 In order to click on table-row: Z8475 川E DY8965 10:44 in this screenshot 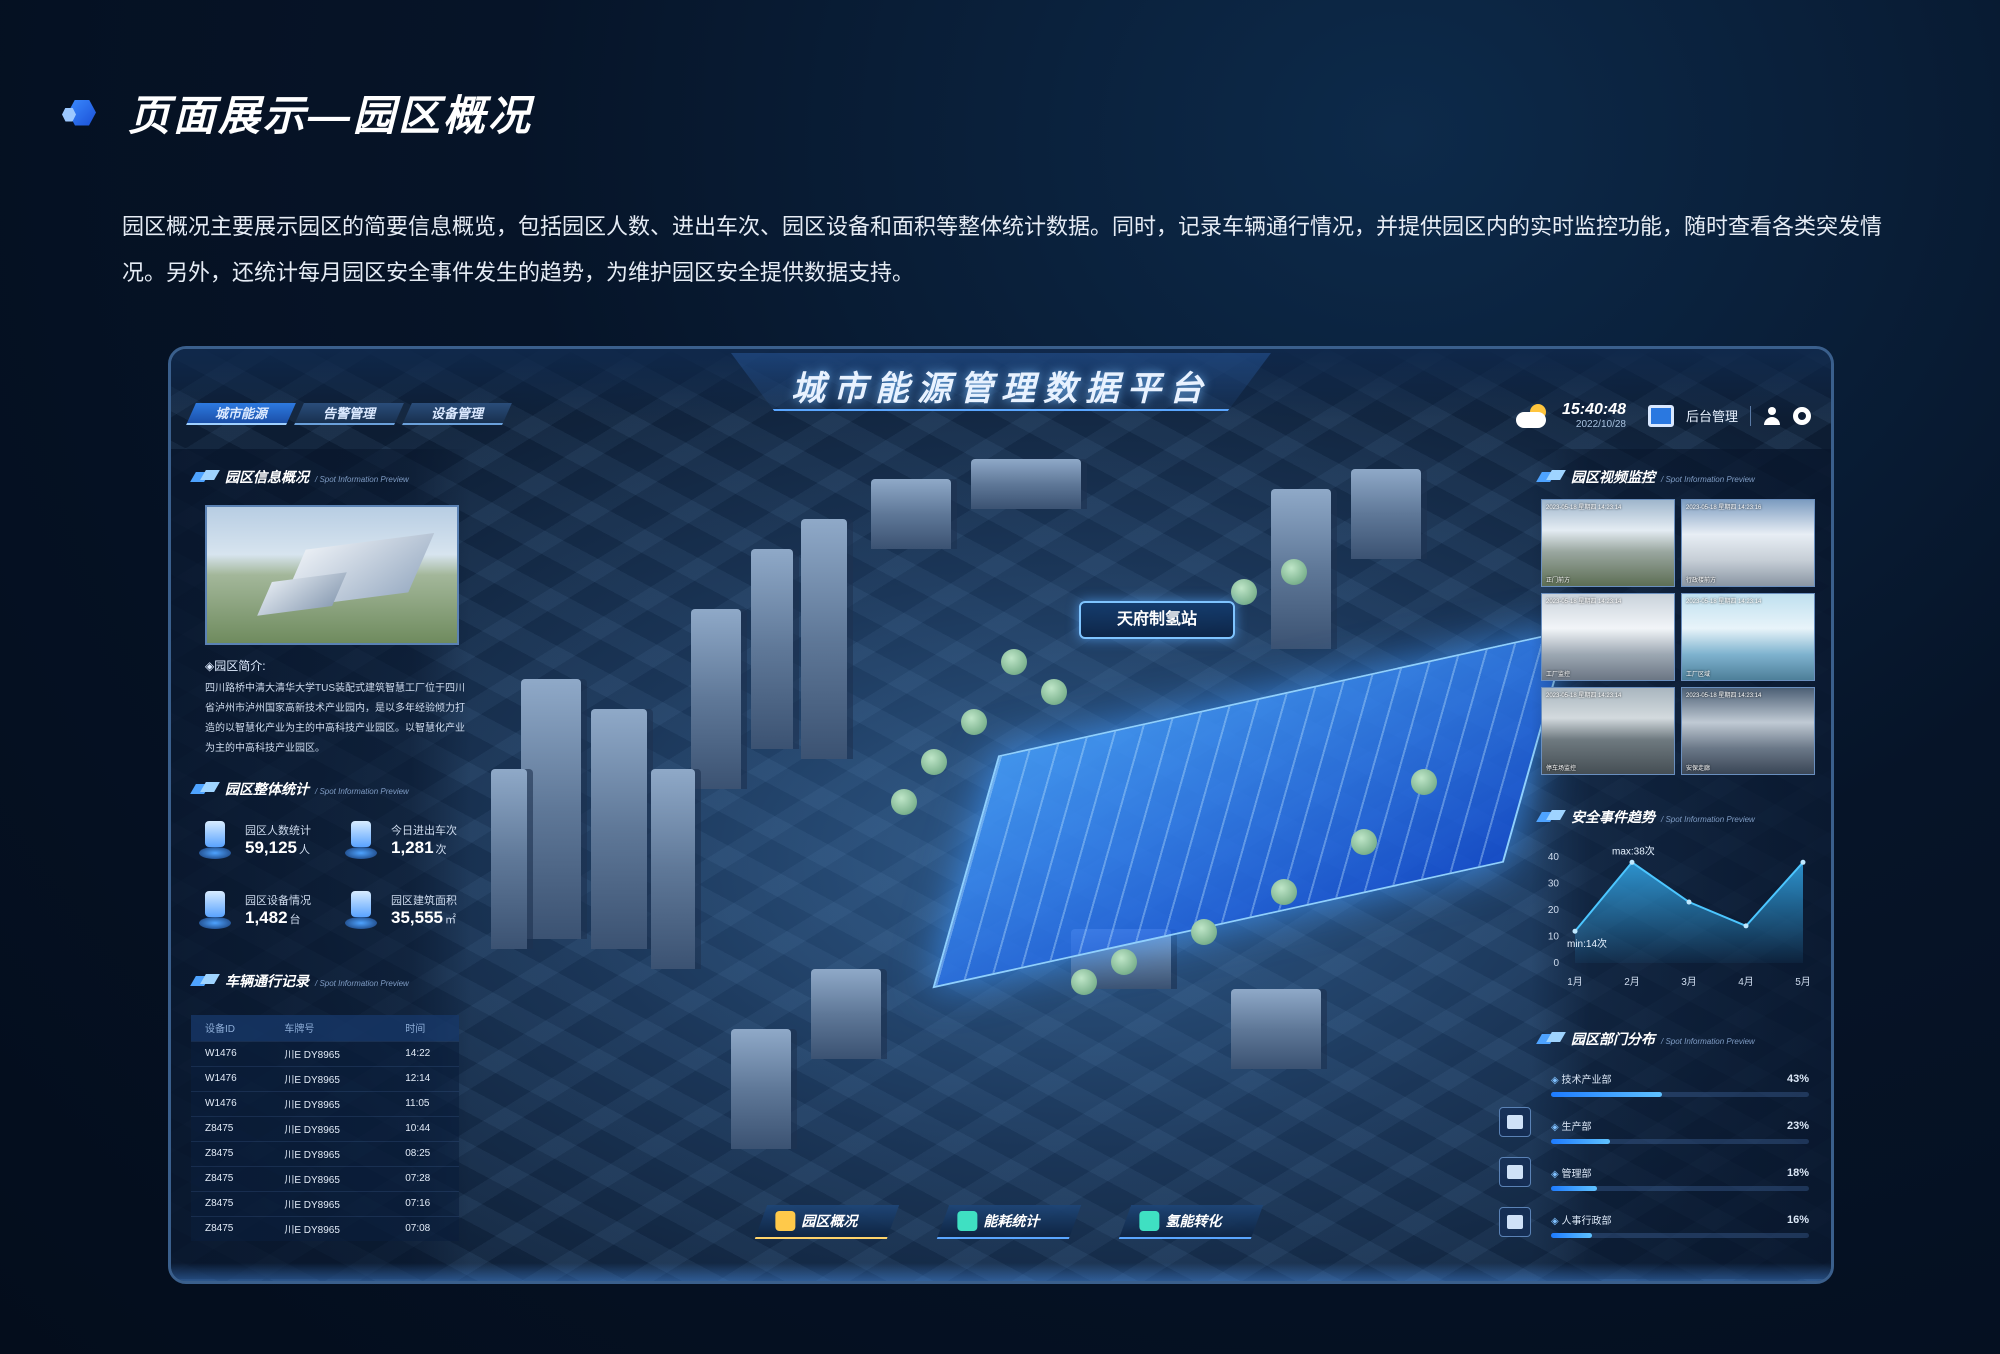, I will do `click(325, 1128)`.